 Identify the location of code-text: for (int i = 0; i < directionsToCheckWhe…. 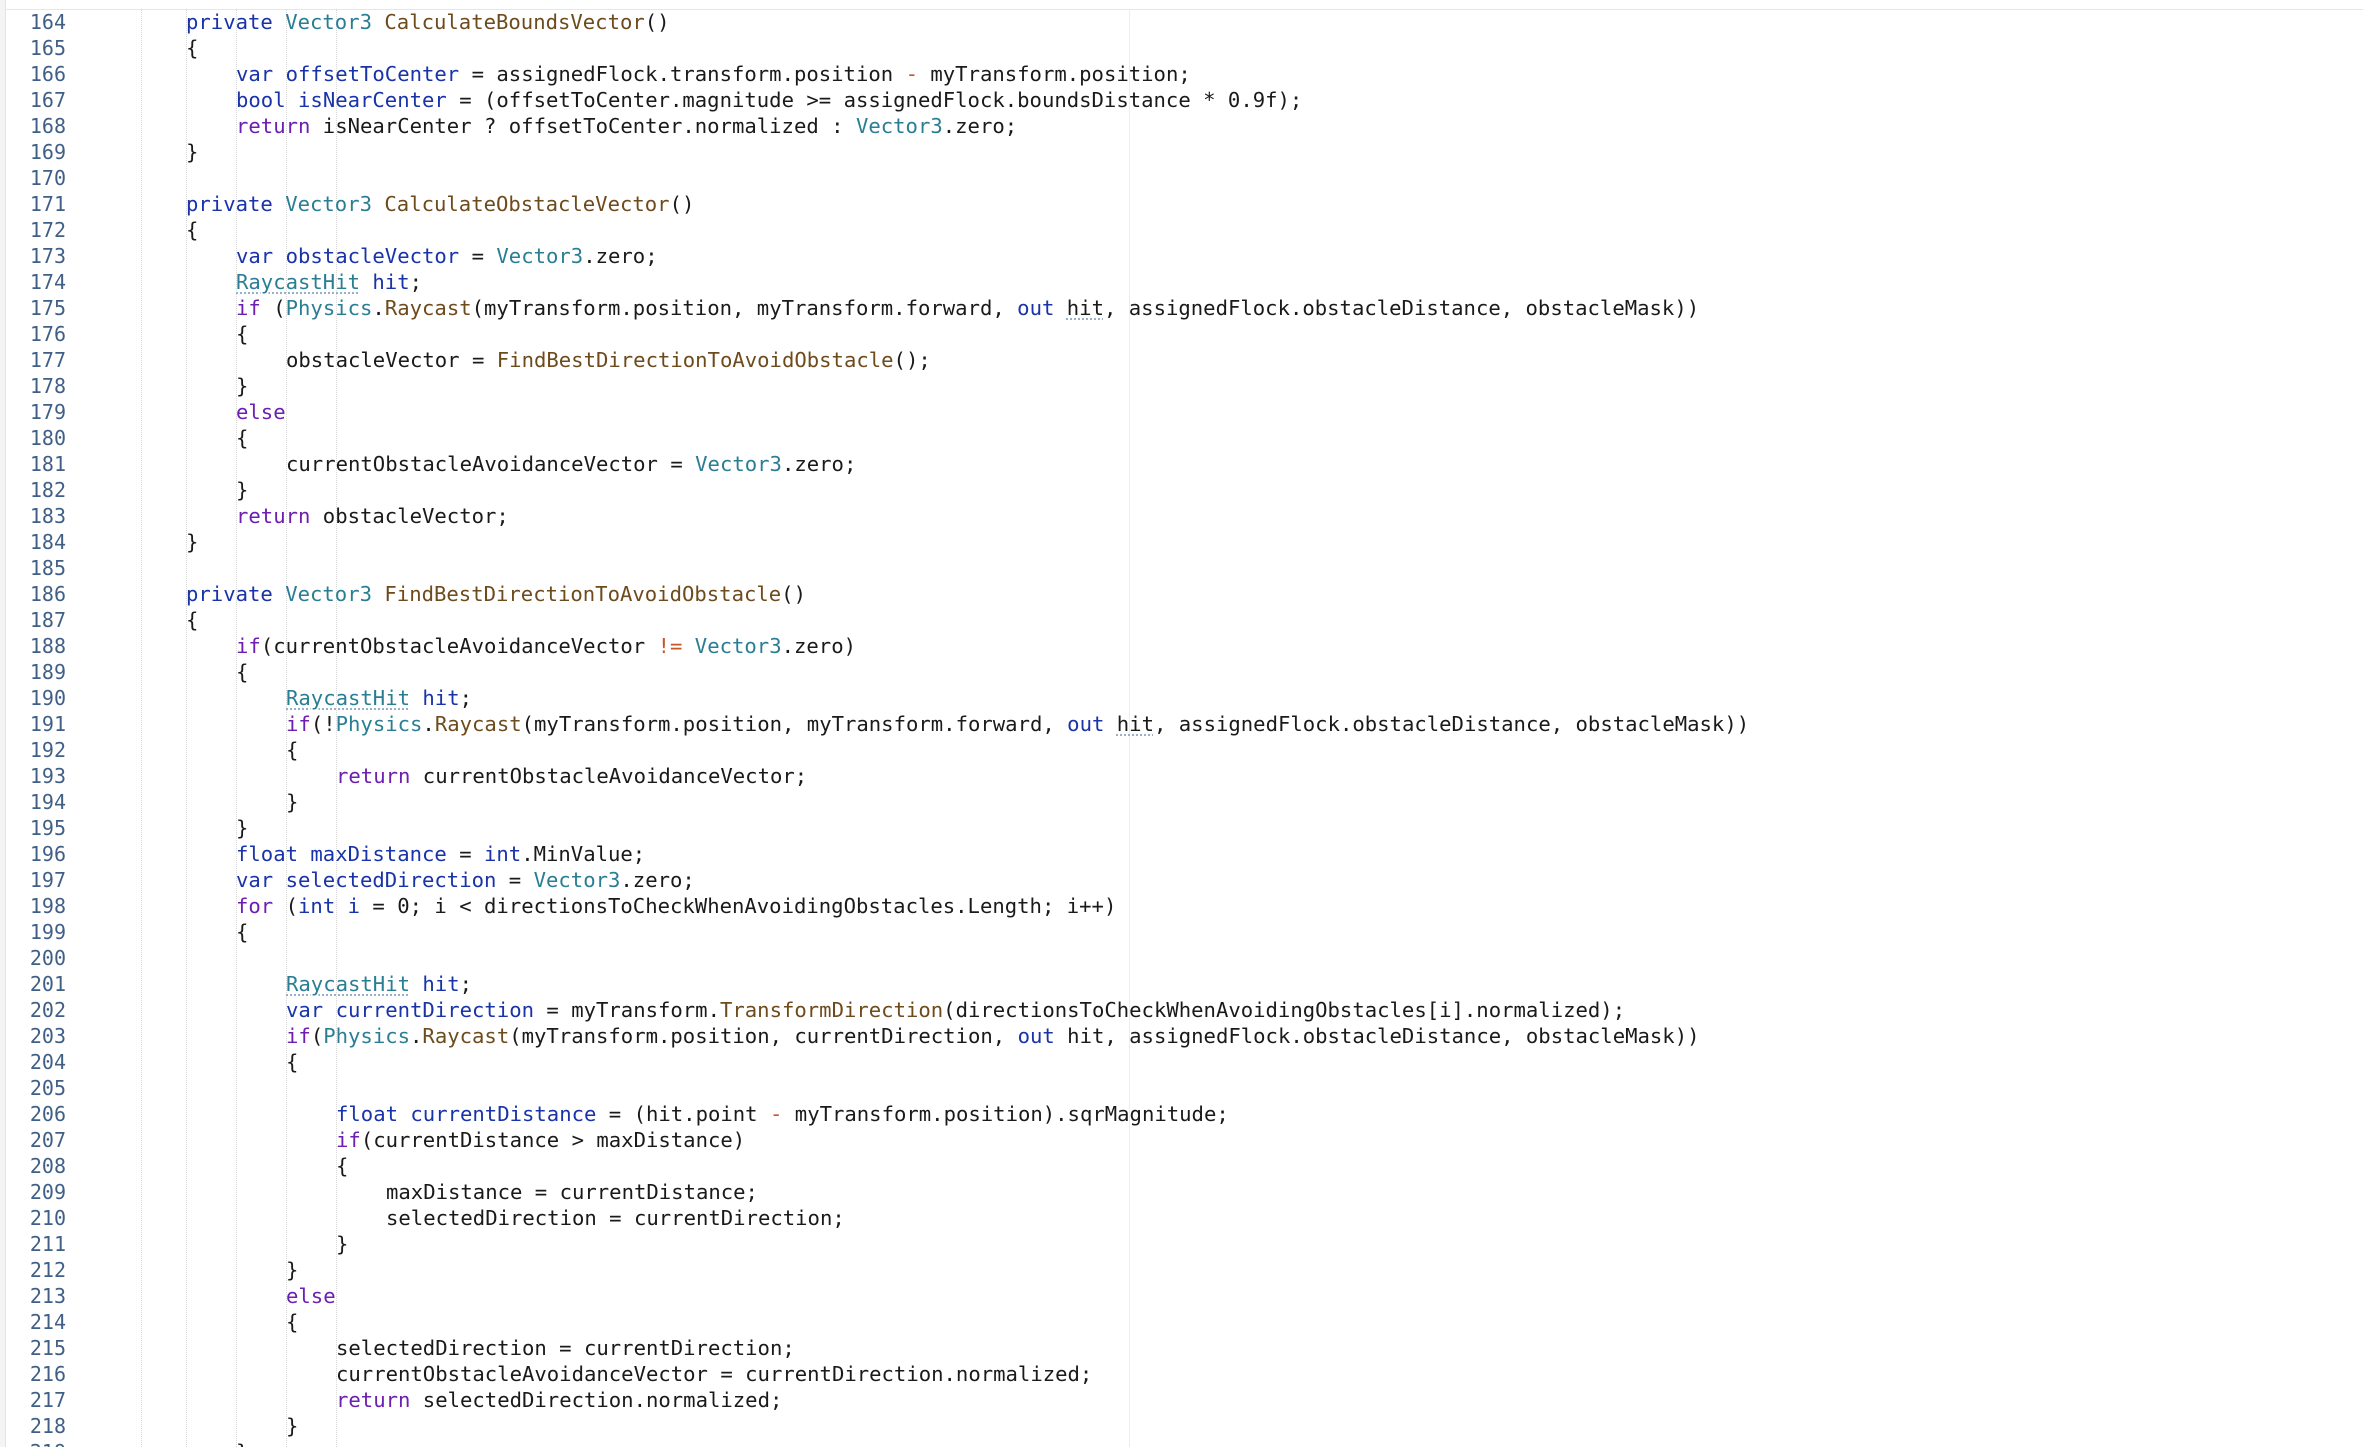
(676, 906).